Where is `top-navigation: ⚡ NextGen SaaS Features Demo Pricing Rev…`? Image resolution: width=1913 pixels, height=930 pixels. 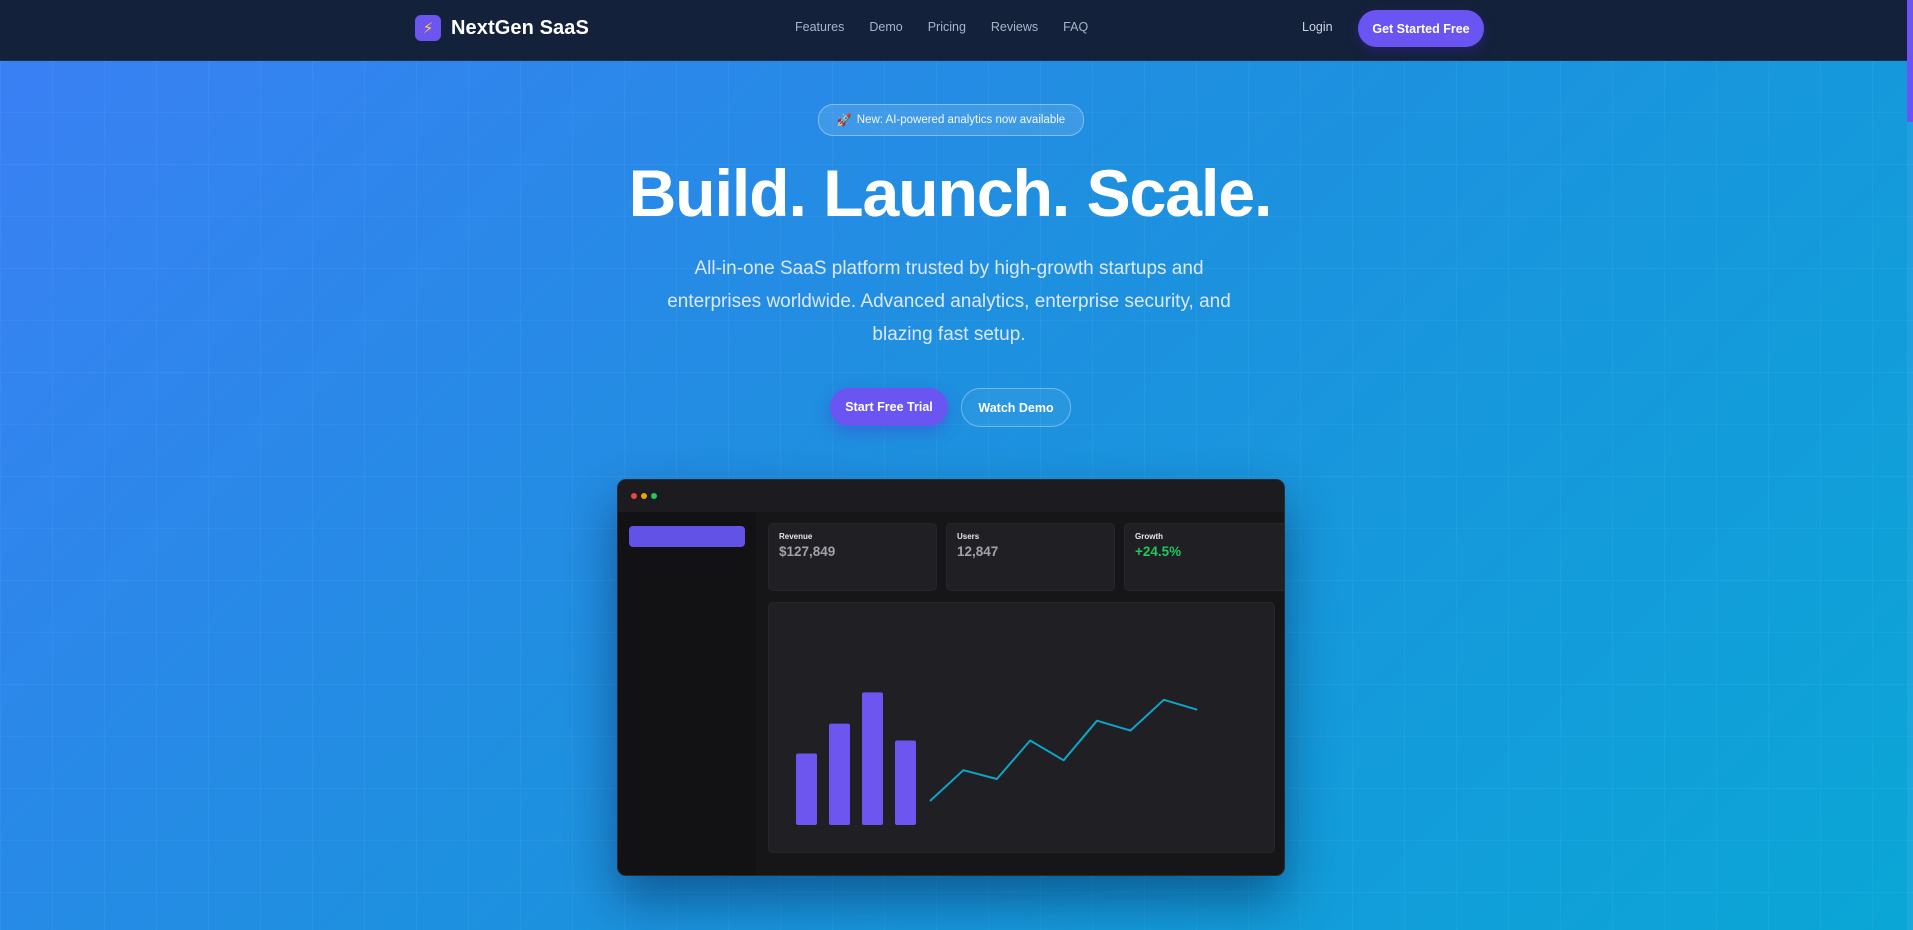
top-navigation: ⚡ NextGen SaaS Features Demo Pricing Rev… is located at coordinates (953, 30).